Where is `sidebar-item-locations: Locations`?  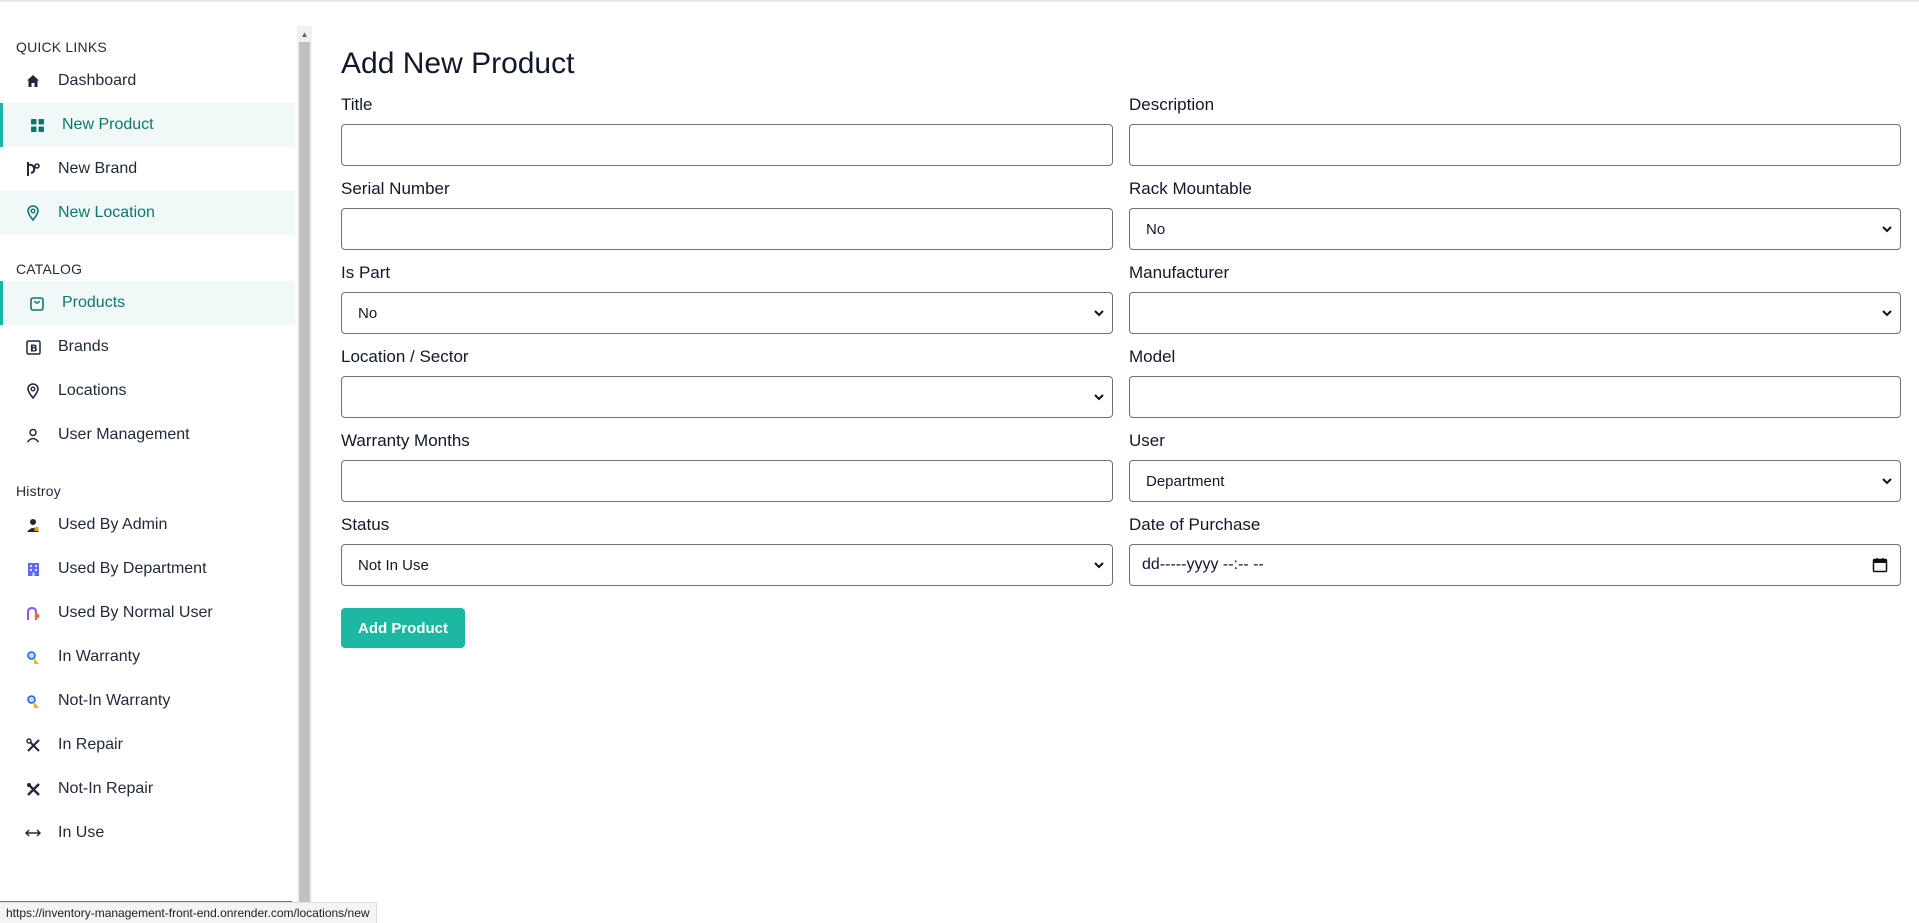
sidebar-item-locations: Locations is located at coordinates (147, 391).